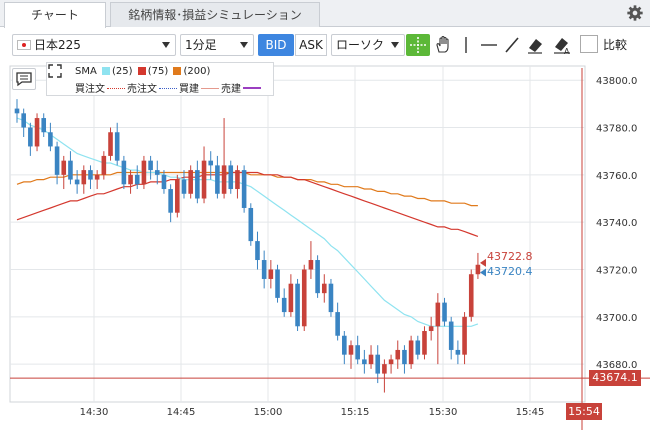  What do you see at coordinates (616, 270) in the screenshot?
I see `y-tick-label: 43720.0` at bounding box center [616, 270].